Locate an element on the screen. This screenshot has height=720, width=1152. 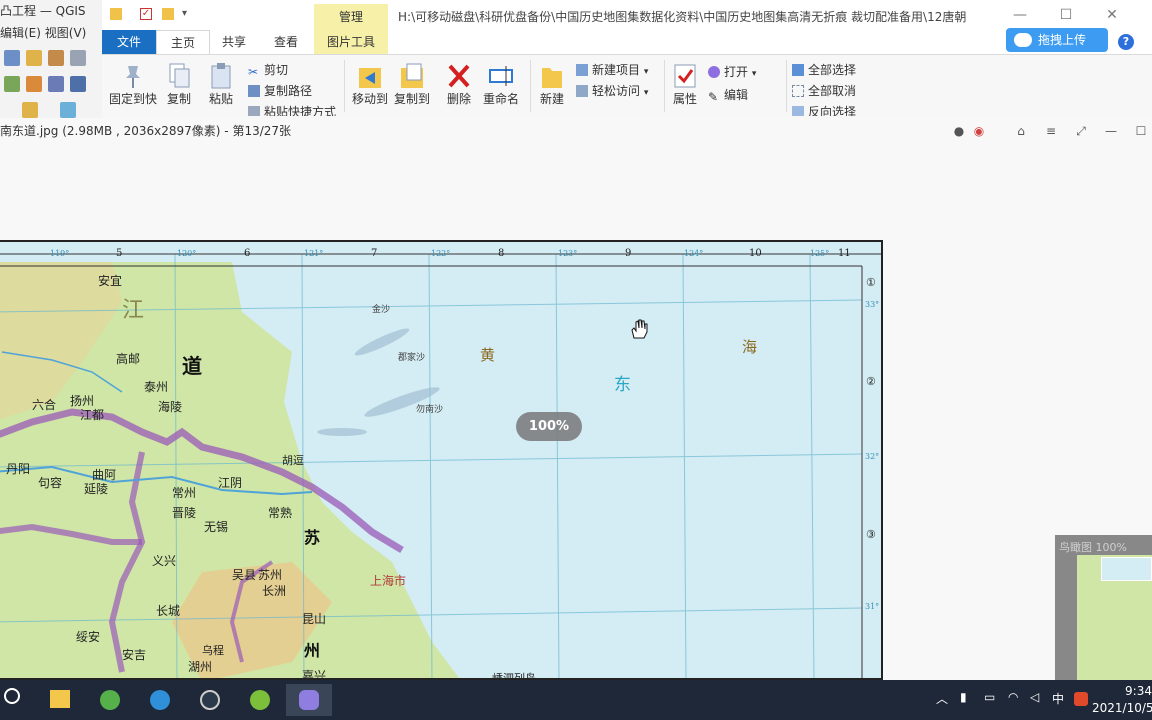
navigator-viewport is located at coordinates (1126, 569).